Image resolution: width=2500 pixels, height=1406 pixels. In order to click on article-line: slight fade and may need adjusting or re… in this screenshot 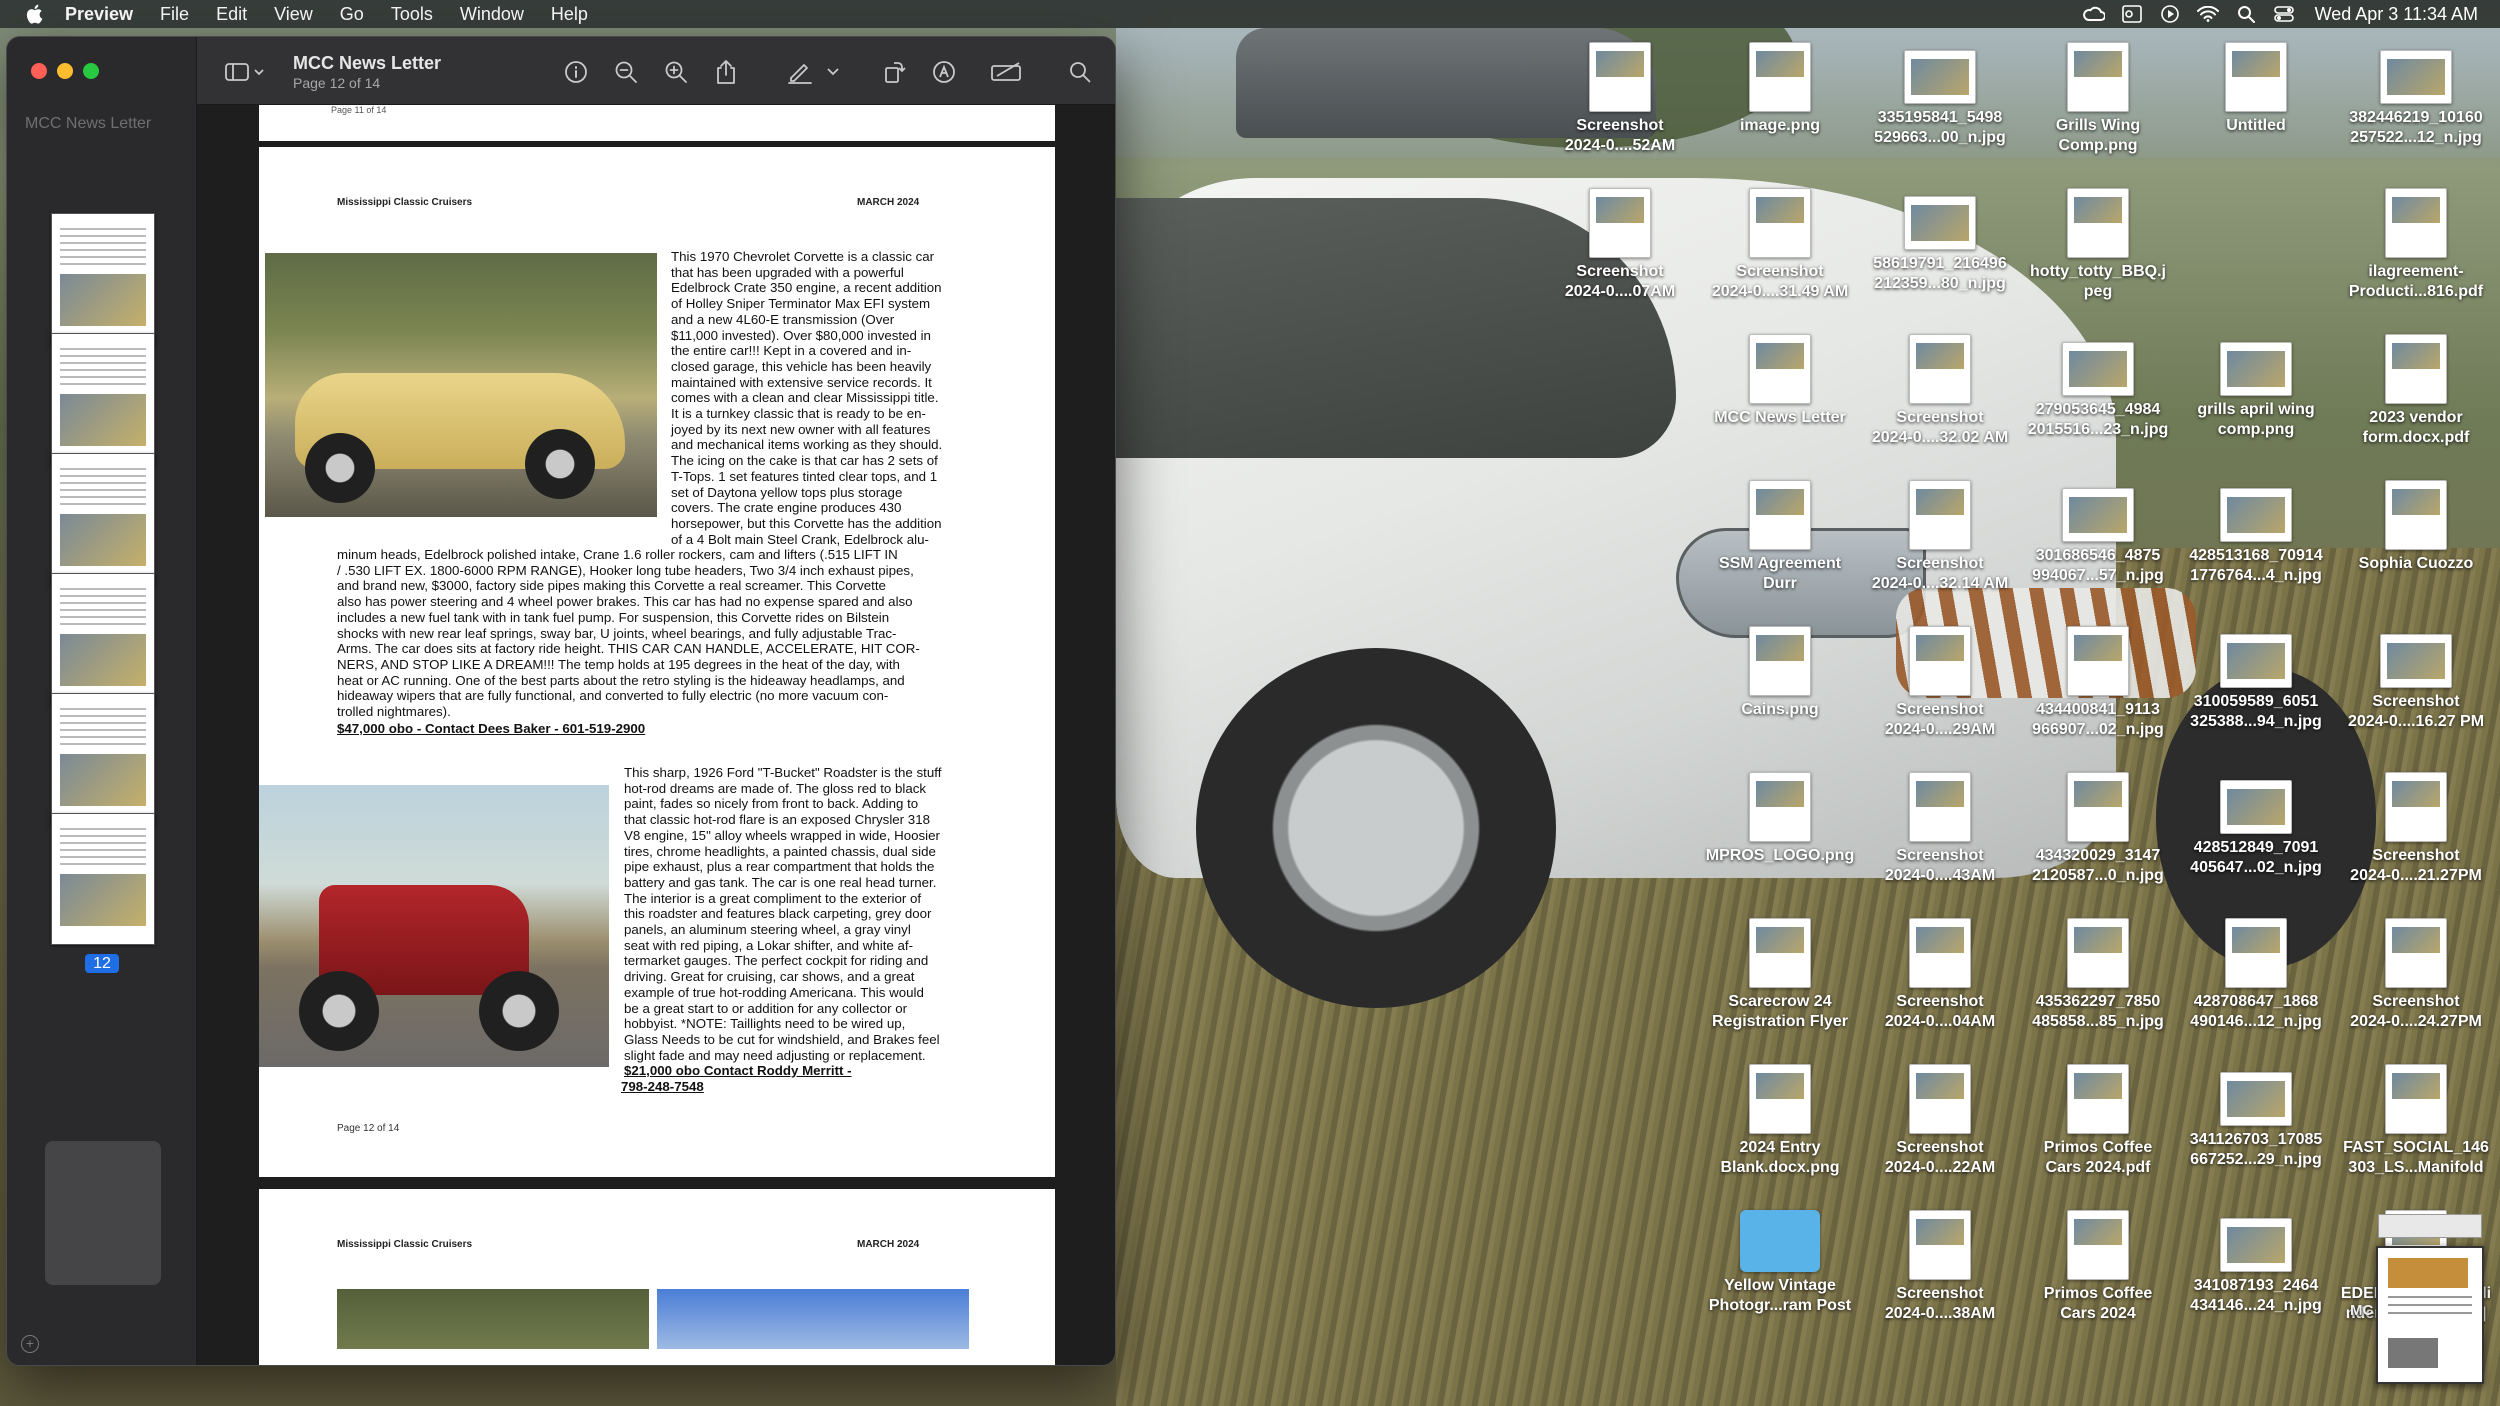, I will do `click(775, 1055)`.